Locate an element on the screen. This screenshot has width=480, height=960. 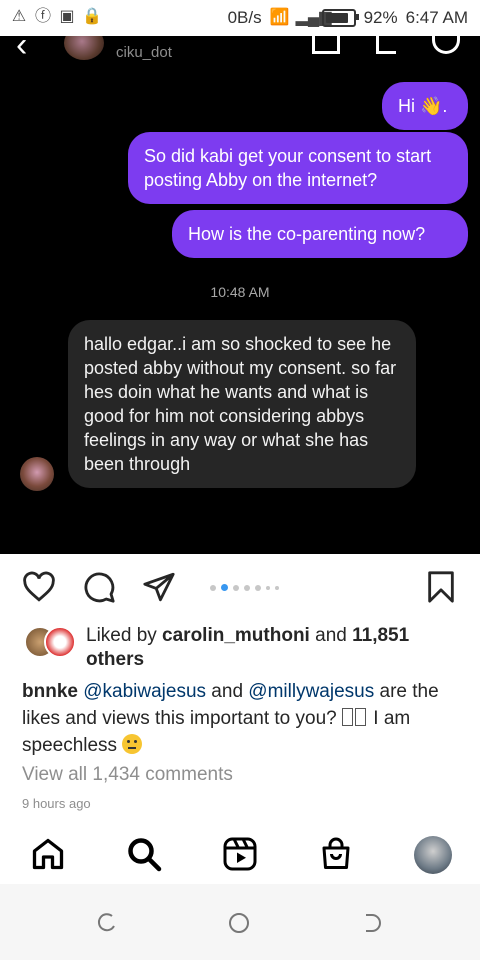
back-arrow-icon: ‹ is located at coordinates (22, 50).